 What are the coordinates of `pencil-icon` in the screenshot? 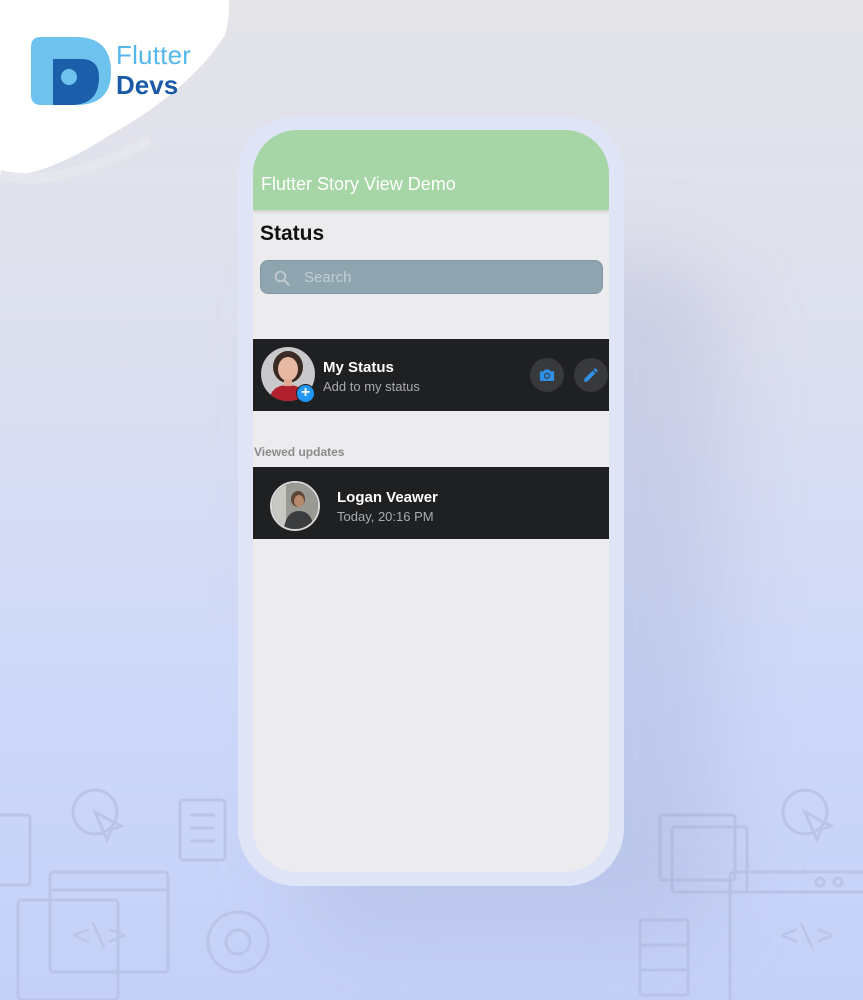 It's located at (591, 375).